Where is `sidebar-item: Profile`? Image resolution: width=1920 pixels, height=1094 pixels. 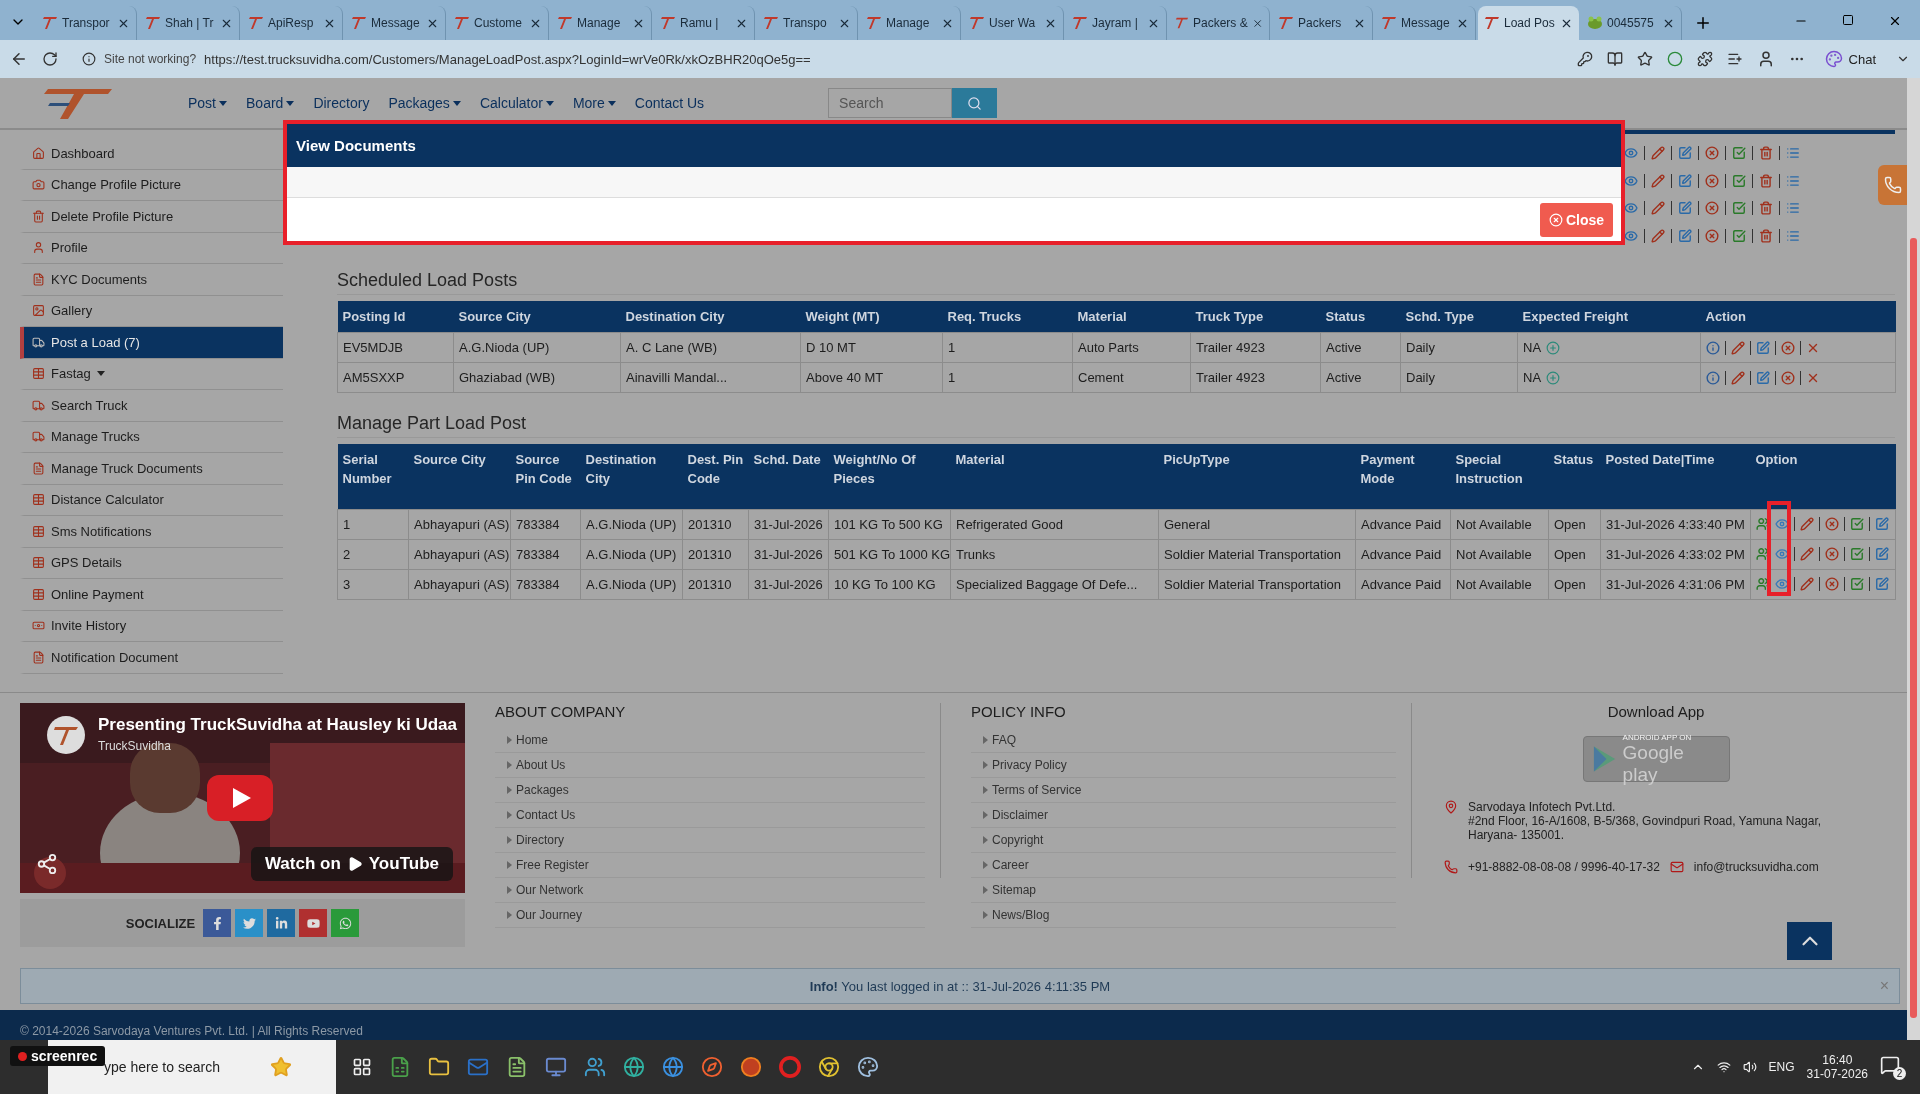 sidebar-item: Profile is located at coordinates (151, 248).